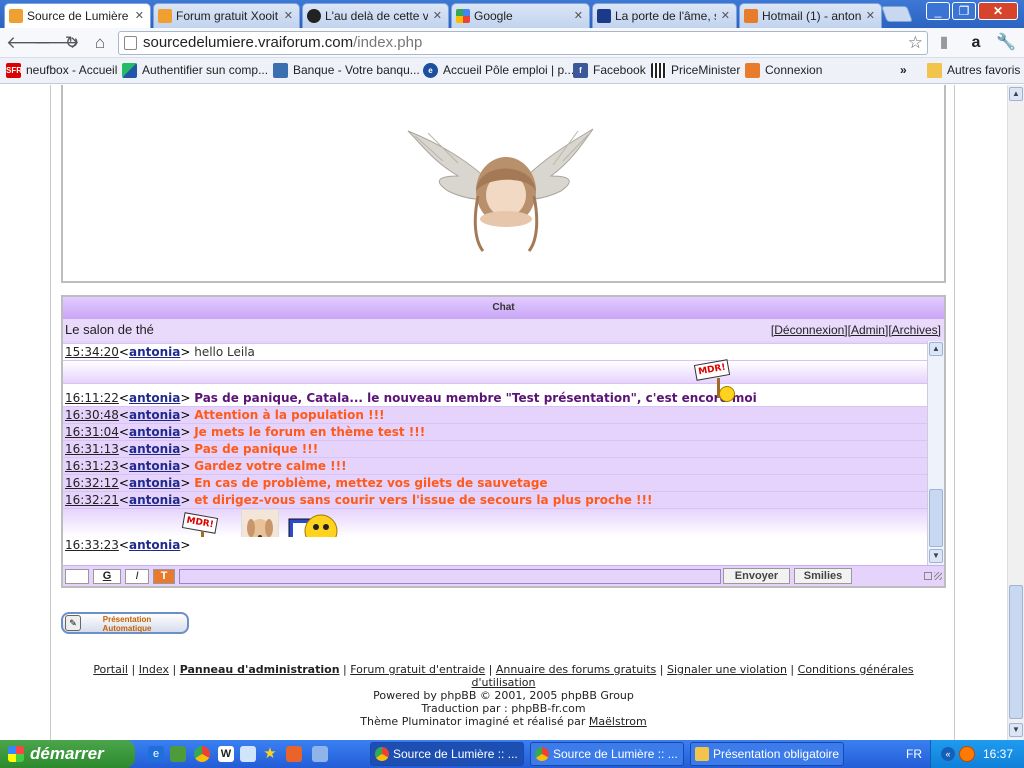  I want to click on archives-link: [Archives], so click(914, 330).